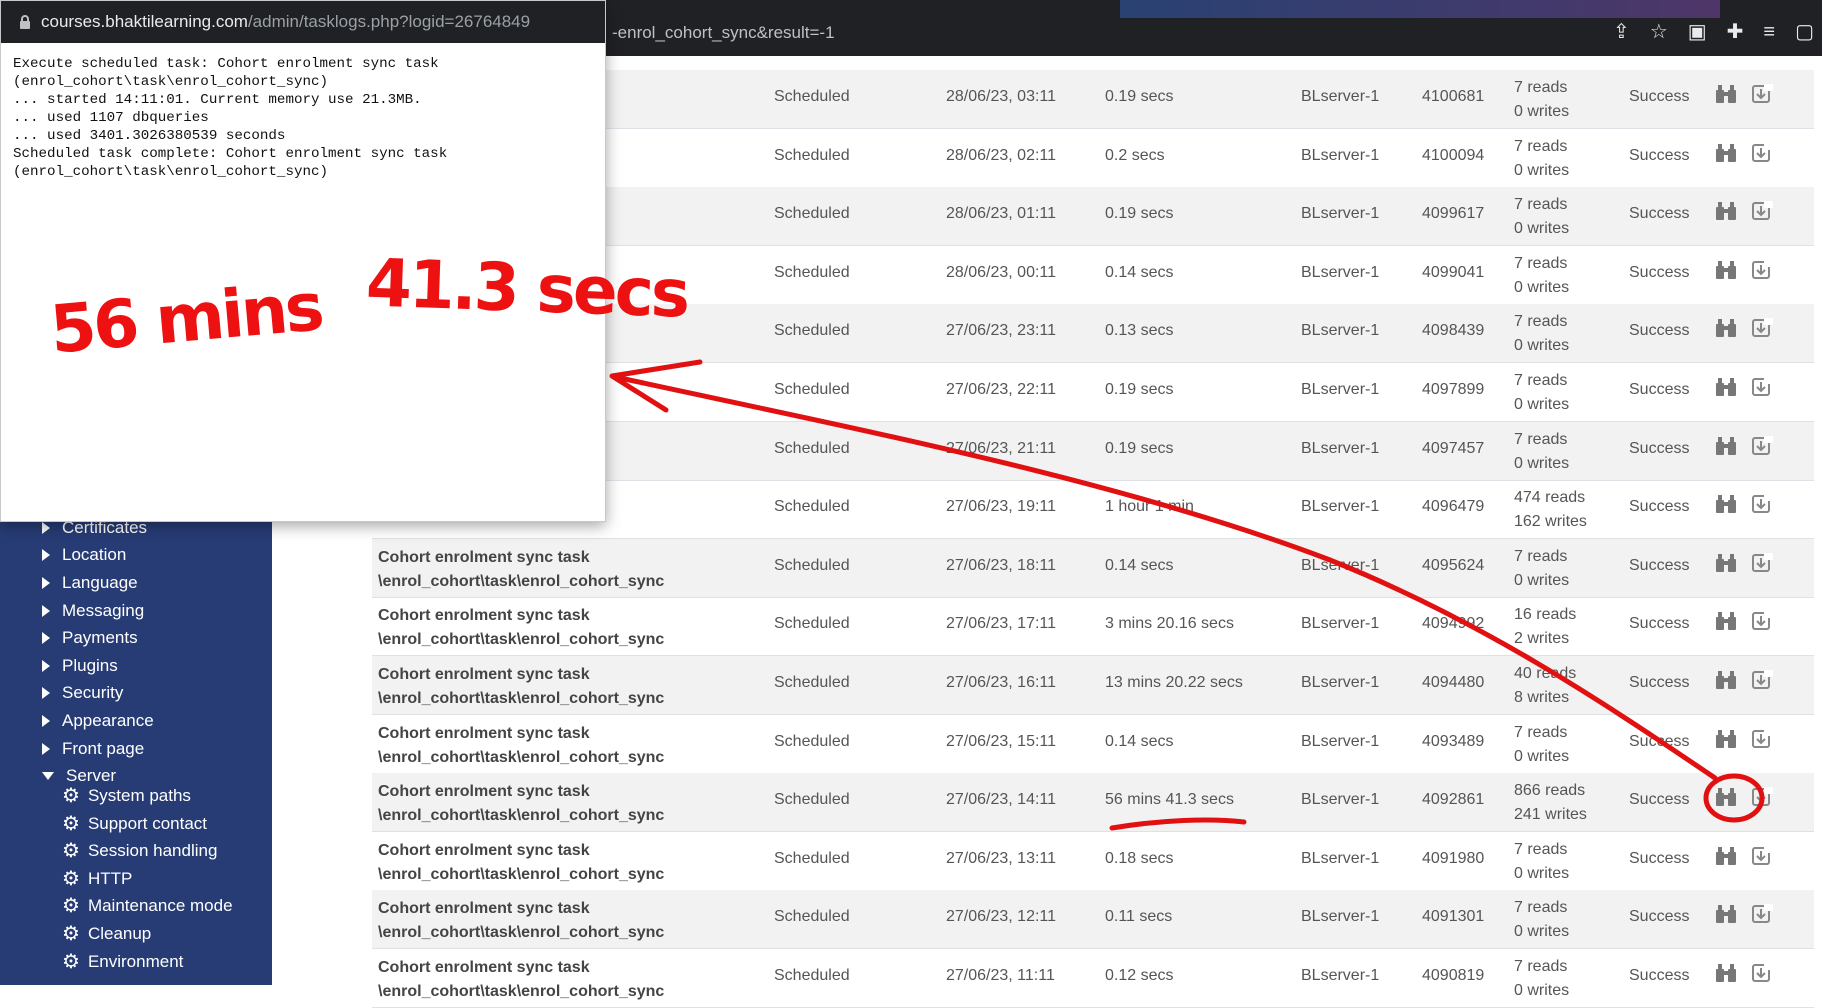 The height and width of the screenshot is (1008, 1822). I want to click on server-item-support-contact: ⚙ Support contact, so click(134, 824).